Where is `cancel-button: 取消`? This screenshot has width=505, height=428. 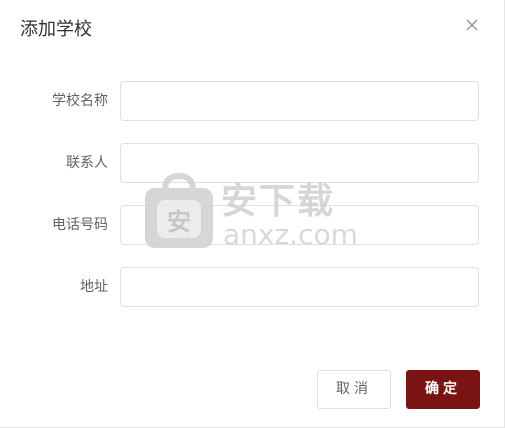 cancel-button: 取消 is located at coordinates (354, 389).